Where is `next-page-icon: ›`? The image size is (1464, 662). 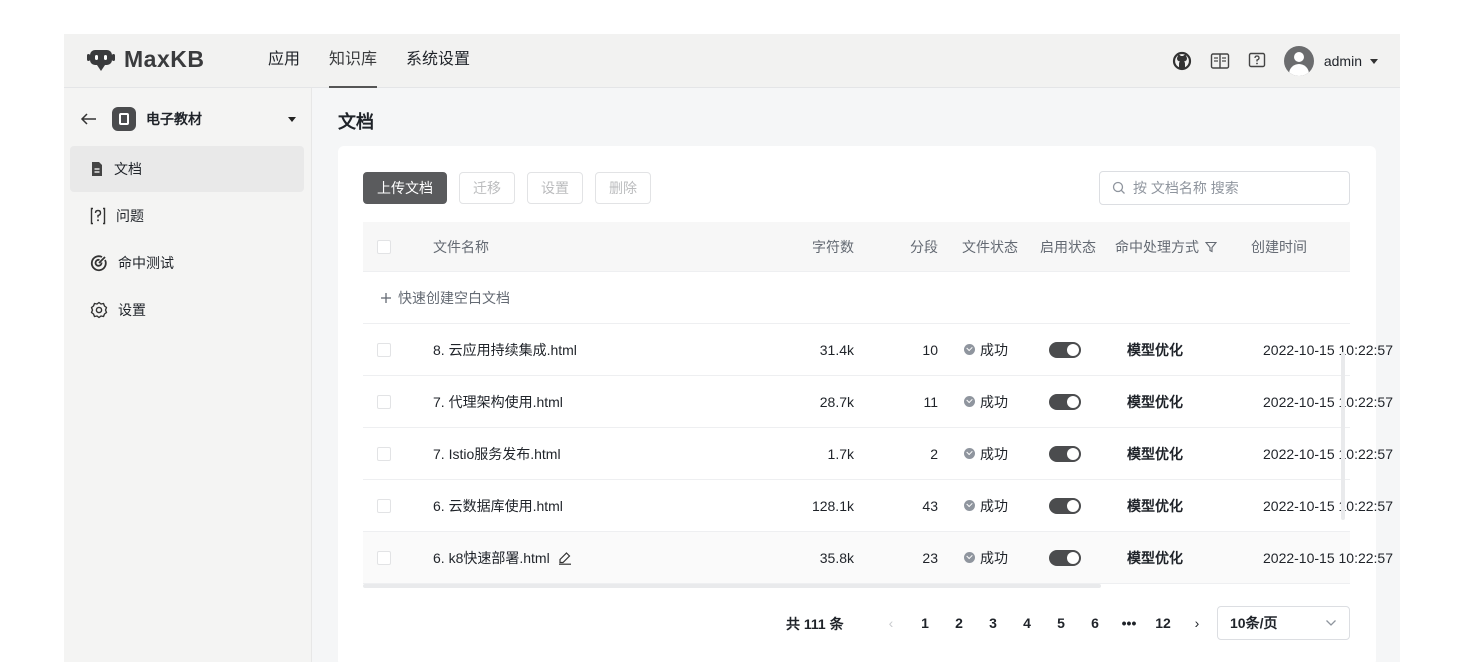 next-page-icon: › is located at coordinates (1197, 623).